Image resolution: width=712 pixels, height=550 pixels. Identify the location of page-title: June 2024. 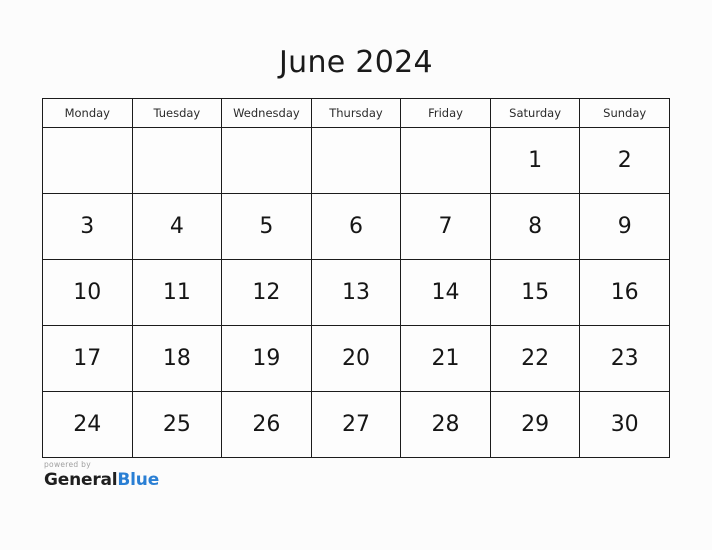
(356, 62).